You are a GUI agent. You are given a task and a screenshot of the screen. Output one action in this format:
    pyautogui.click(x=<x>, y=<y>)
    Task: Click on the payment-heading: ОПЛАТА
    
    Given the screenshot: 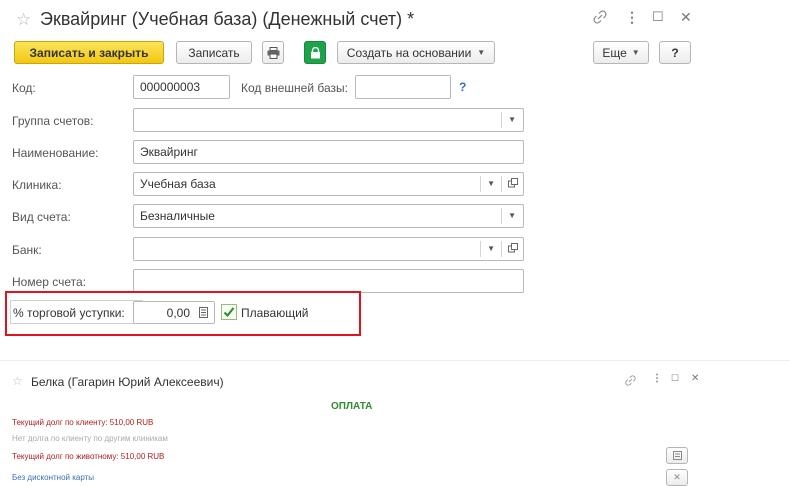 What is the action you would take?
    pyautogui.click(x=352, y=406)
    